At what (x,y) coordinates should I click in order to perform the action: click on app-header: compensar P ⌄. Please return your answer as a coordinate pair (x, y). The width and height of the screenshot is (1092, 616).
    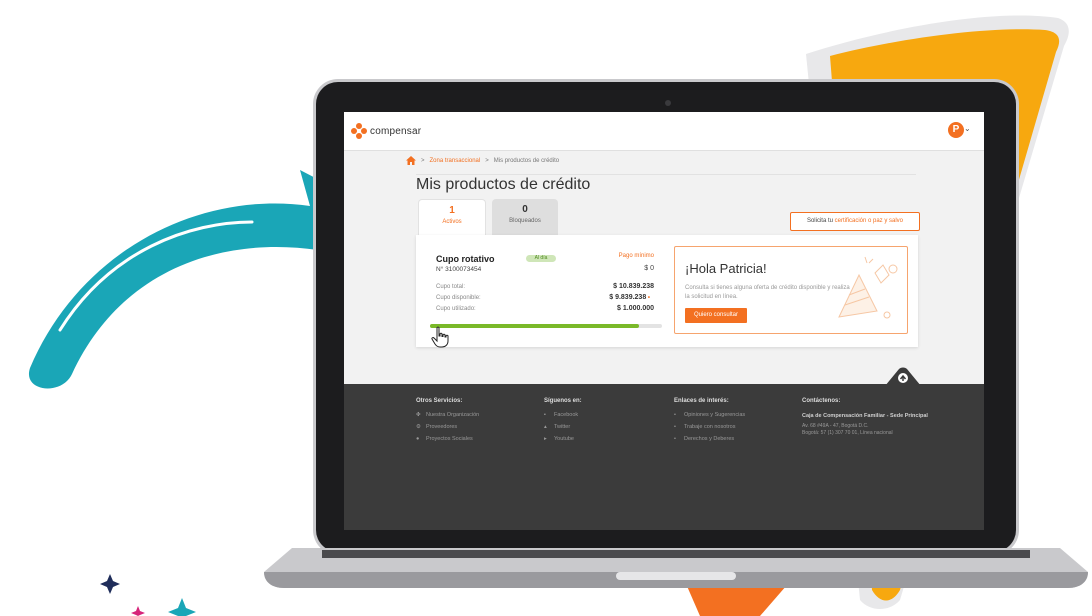
    Looking at the image, I should click on (664, 131).